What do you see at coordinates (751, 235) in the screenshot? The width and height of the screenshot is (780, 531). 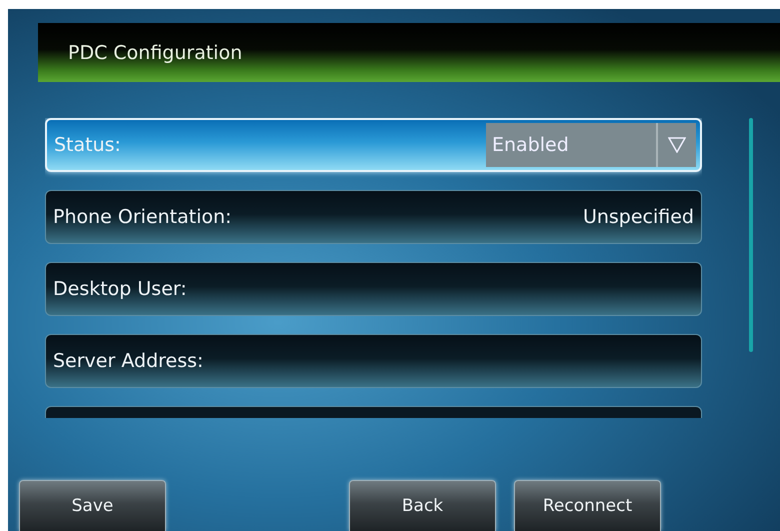 I see `scrollbar` at bounding box center [751, 235].